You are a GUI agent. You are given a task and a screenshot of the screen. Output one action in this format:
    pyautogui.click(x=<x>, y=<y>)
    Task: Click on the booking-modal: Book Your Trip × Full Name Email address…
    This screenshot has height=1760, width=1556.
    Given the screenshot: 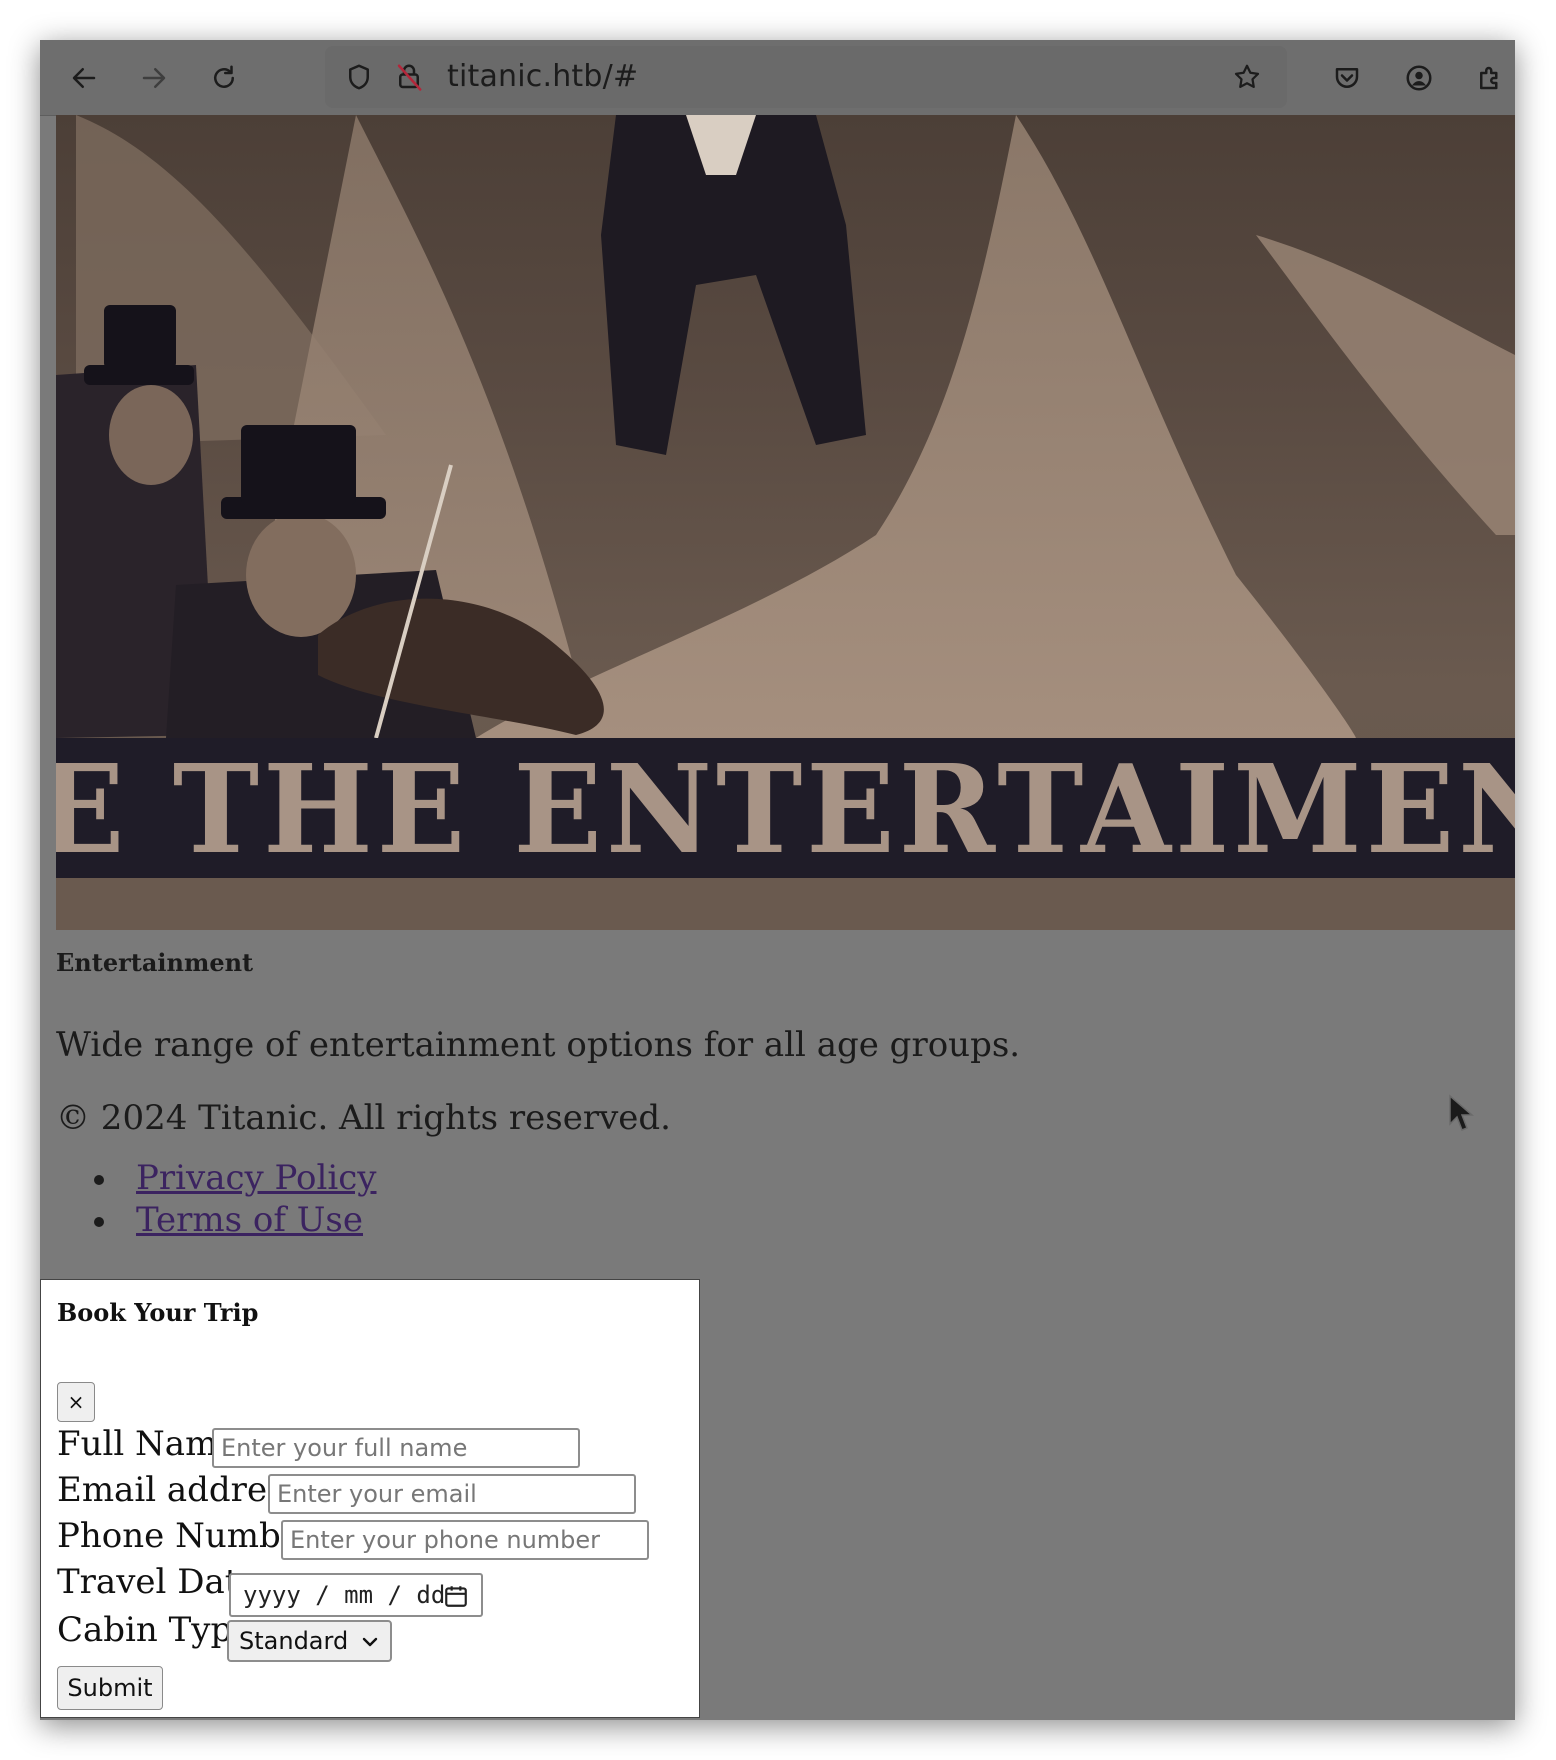 What is the action you would take?
    pyautogui.click(x=370, y=1498)
    